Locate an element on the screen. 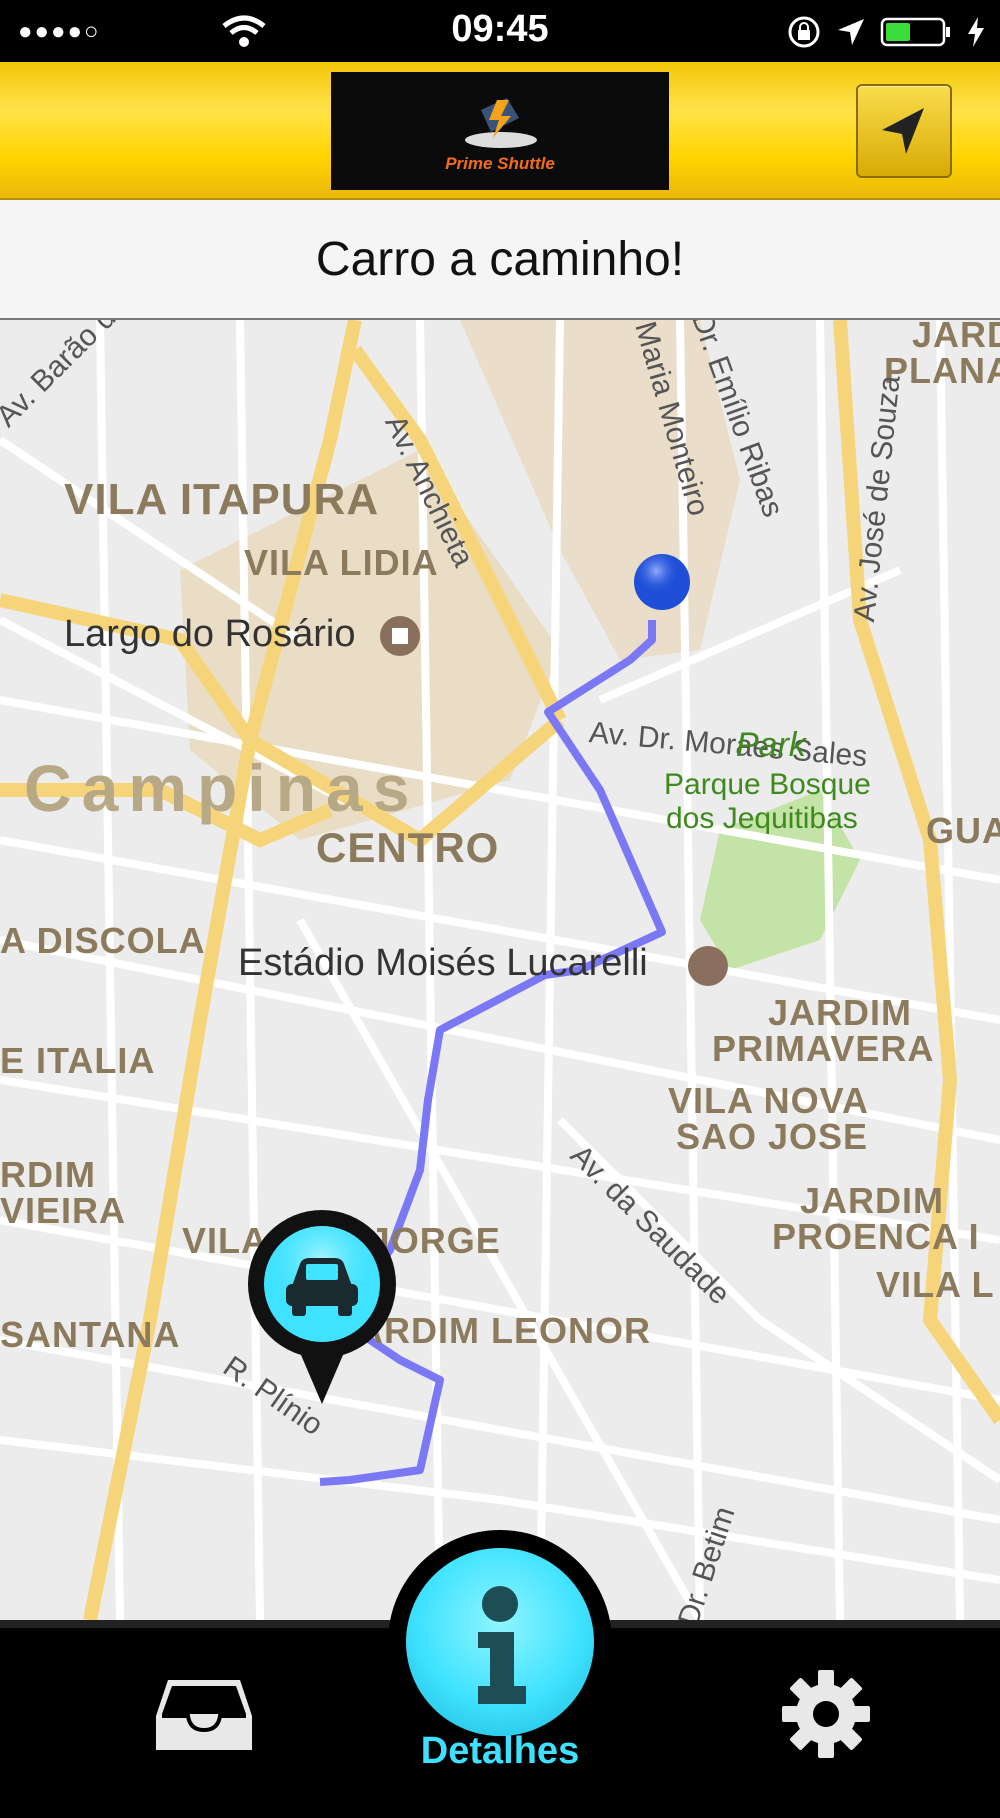 The width and height of the screenshot is (1000, 1818). tab-settings is located at coordinates (825, 1739).